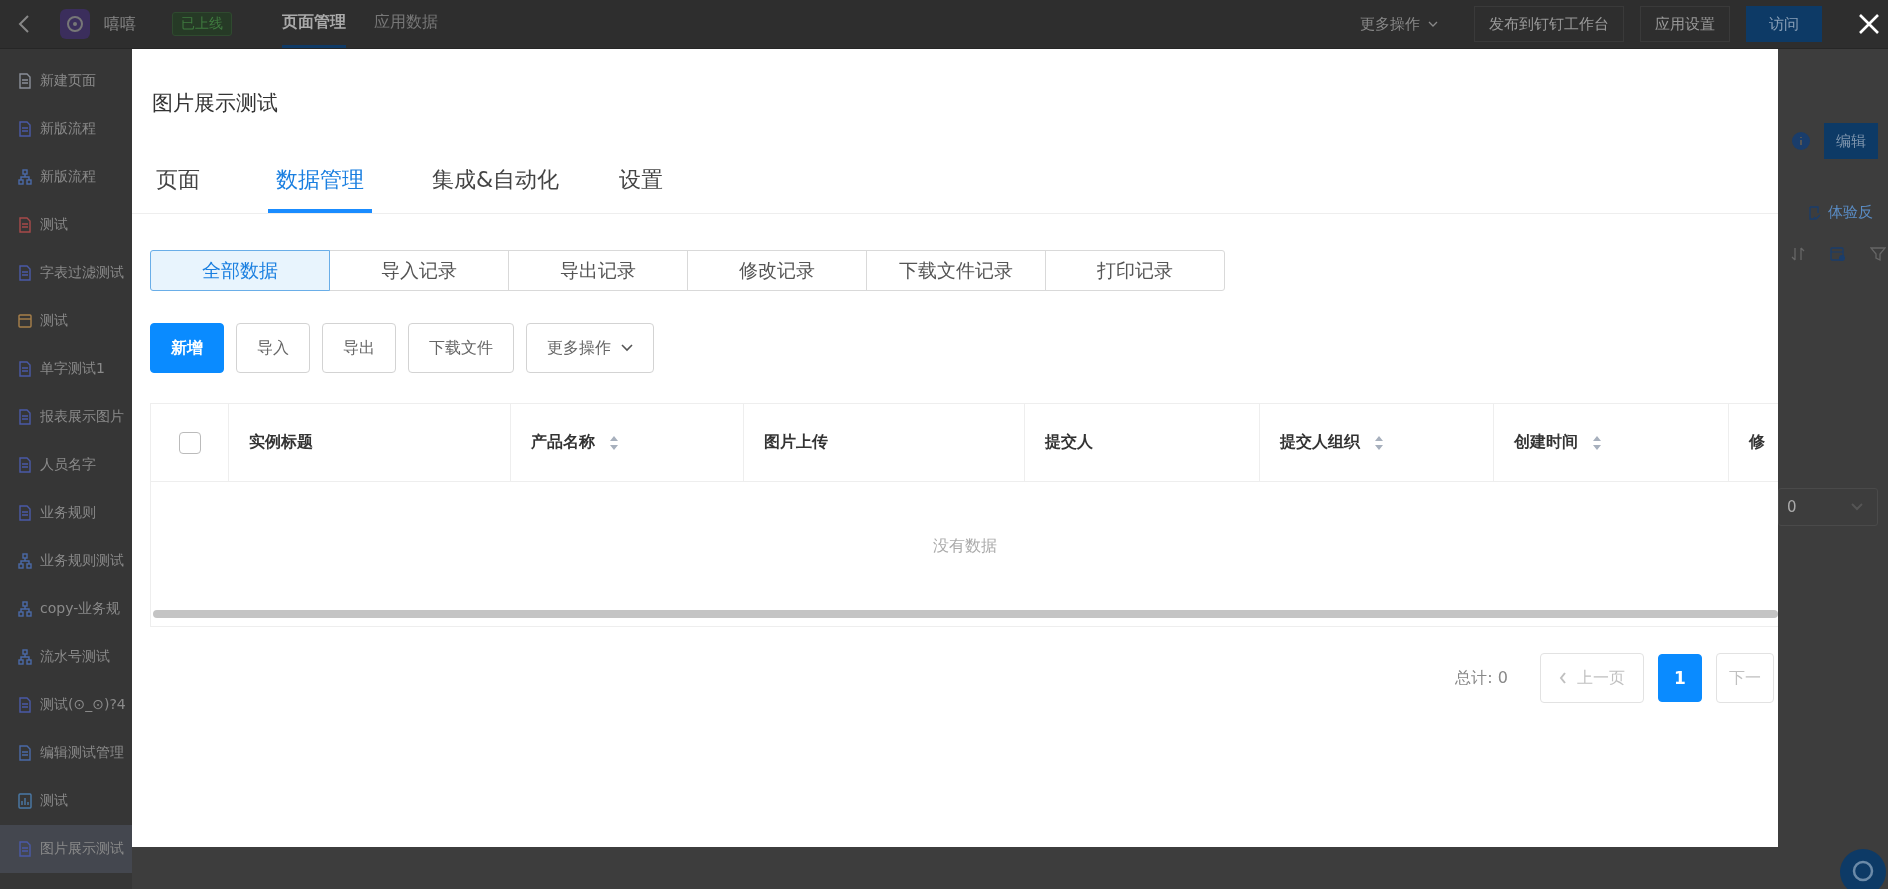 The image size is (1888, 889). What do you see at coordinates (1815, 212) in the screenshot?
I see `feedback-icon` at bounding box center [1815, 212].